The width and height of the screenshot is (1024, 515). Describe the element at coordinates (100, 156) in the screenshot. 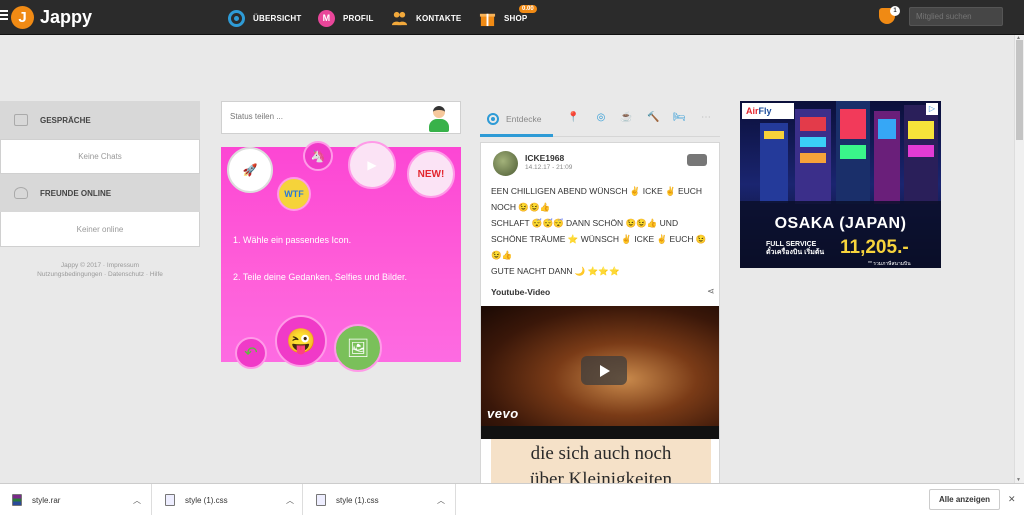

I see `chats-empty-state: Keine Chats` at that location.